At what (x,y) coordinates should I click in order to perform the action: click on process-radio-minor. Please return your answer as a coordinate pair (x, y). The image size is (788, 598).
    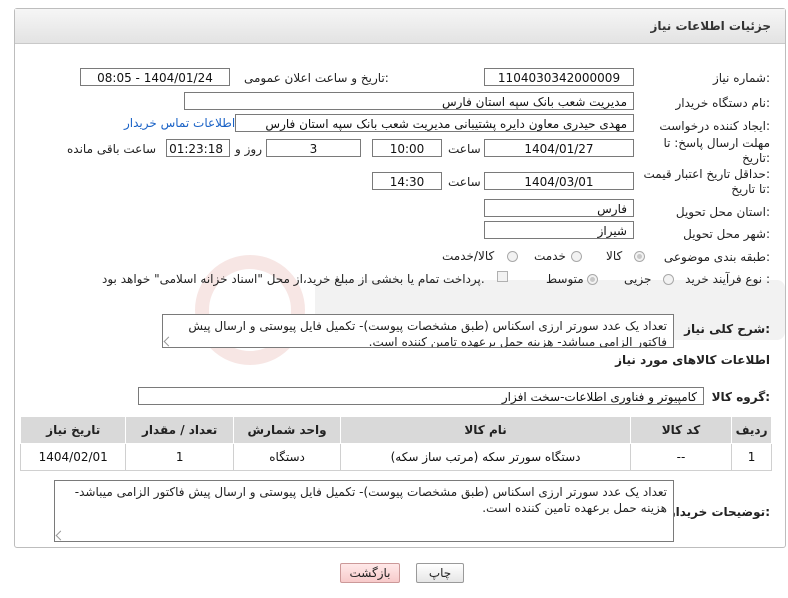
    Looking at the image, I should click on (668, 279).